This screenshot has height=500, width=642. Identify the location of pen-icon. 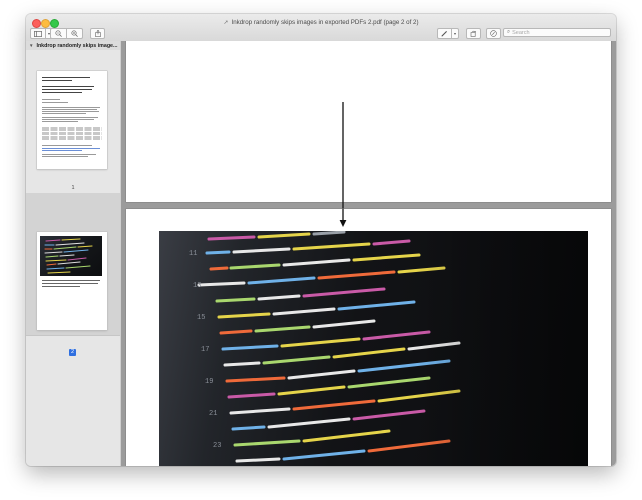
(444, 34).